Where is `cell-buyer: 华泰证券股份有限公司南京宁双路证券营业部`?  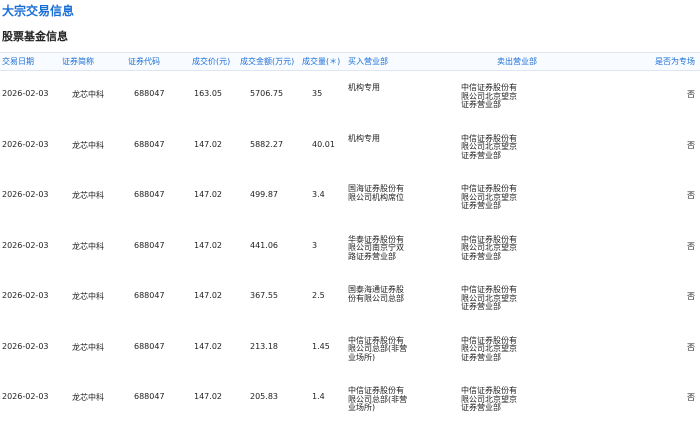
cell-buyer: 华泰证券股份有限公司南京宁双路证券营业部 is located at coordinates (376, 247).